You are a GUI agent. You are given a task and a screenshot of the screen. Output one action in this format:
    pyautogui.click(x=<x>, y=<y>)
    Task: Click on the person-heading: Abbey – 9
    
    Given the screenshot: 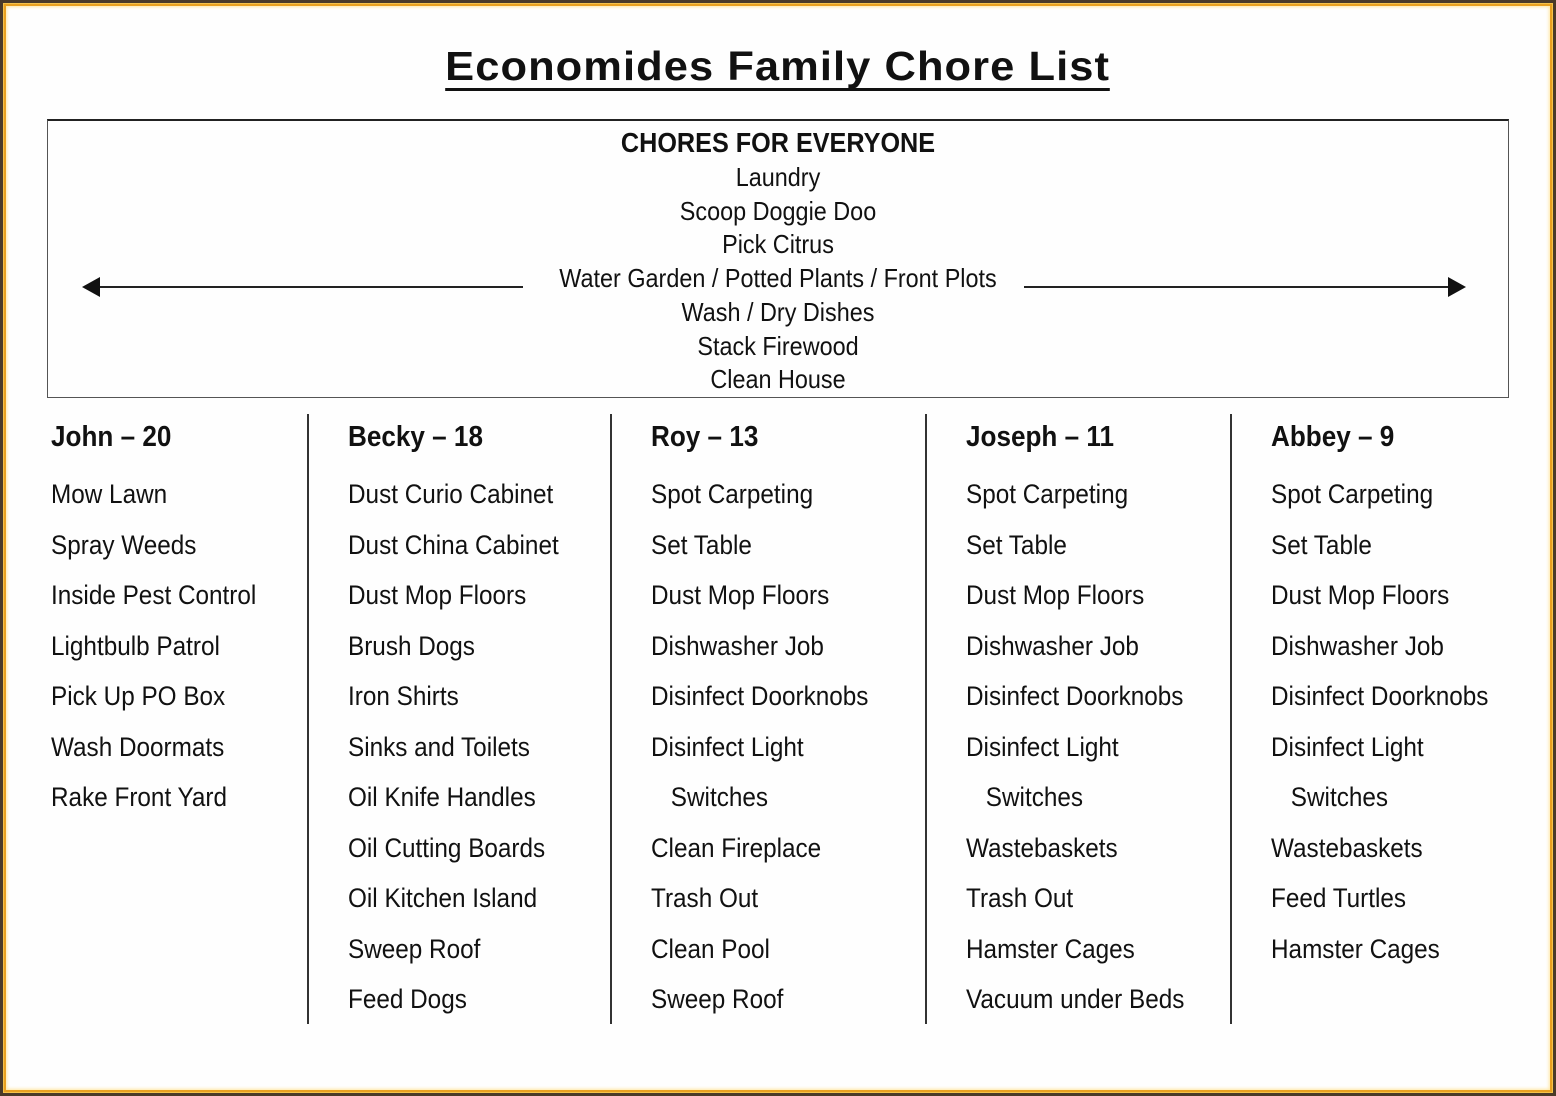 What is the action you would take?
    pyautogui.click(x=1333, y=437)
    